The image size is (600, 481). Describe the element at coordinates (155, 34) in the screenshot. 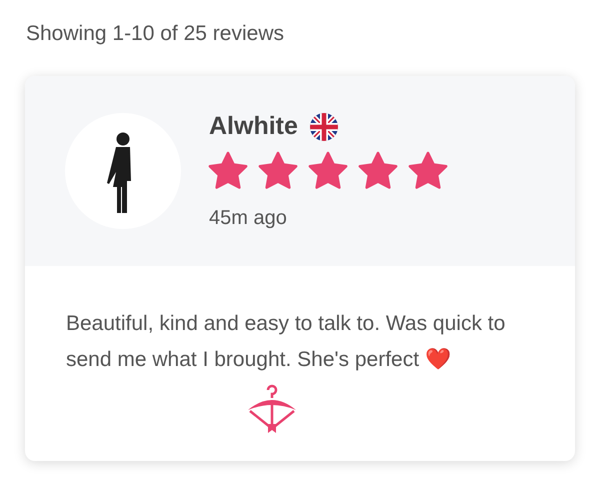

I see `review-count: Showing 1-10 of 25 reviews` at that location.